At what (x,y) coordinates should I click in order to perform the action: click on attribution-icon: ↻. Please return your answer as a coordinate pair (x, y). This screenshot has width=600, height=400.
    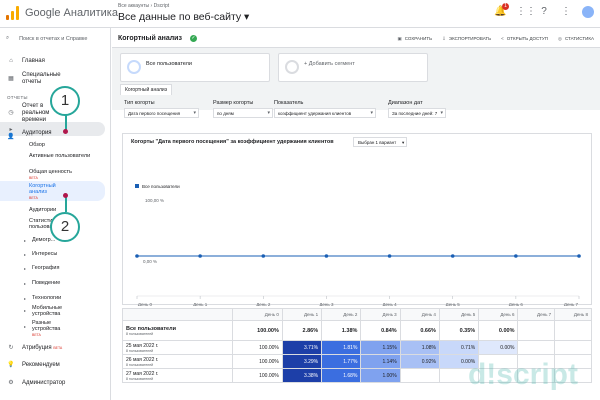
    Looking at the image, I should click on (11, 348).